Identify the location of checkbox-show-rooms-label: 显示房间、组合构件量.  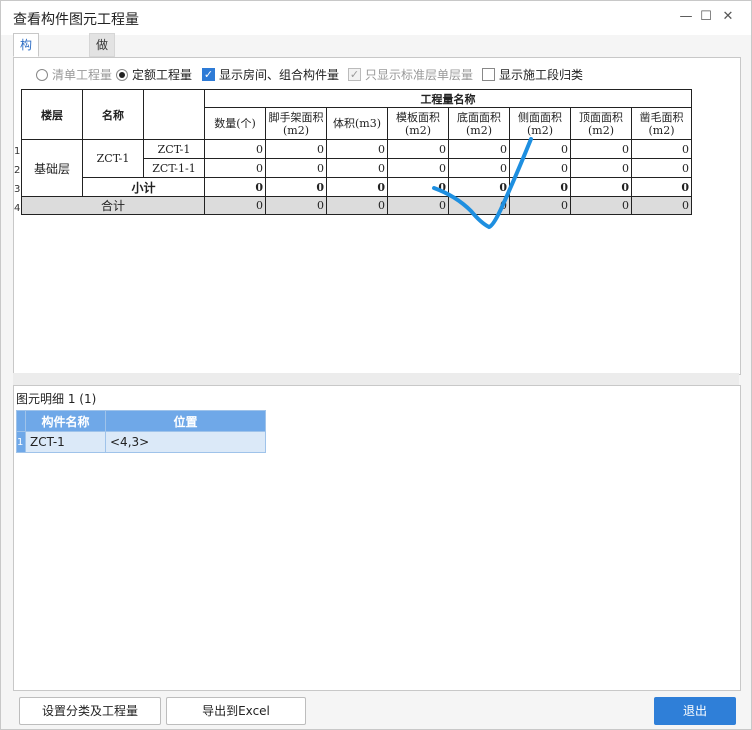
(279, 75).